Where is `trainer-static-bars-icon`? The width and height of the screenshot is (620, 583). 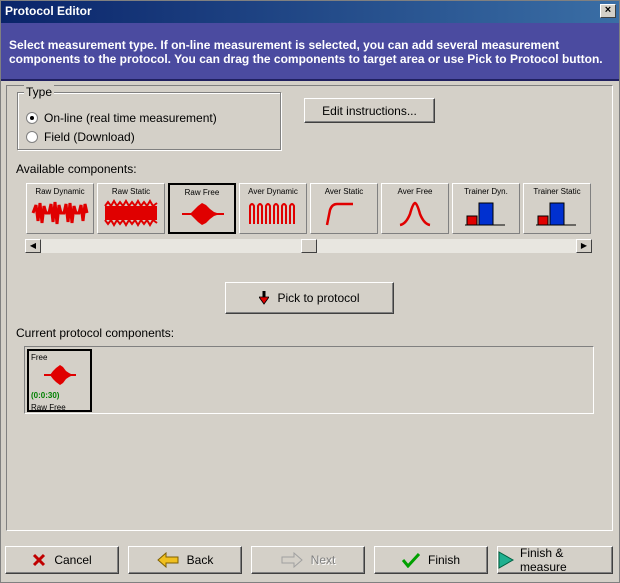 trainer-static-bars-icon is located at coordinates (556, 214).